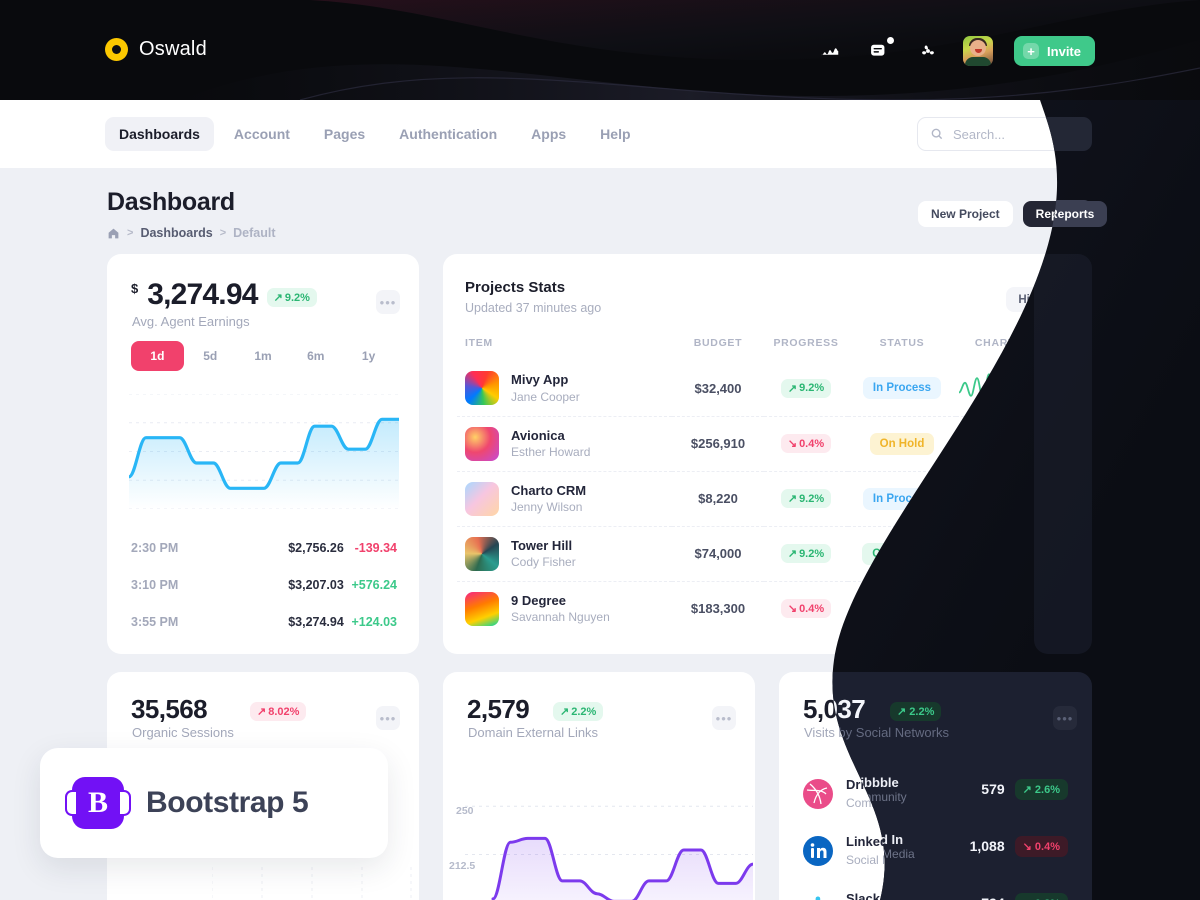 This screenshot has height=900, width=1200. What do you see at coordinates (718, 388) in the screenshot?
I see `project-budget: $32,400` at bounding box center [718, 388].